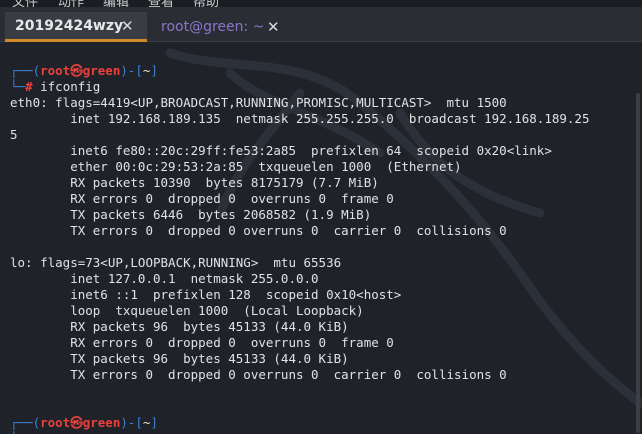 The width and height of the screenshot is (642, 434). Describe the element at coordinates (84, 422) in the screenshot. I see `prompt-line-2: ┌──(root㉿green)-[~]` at that location.